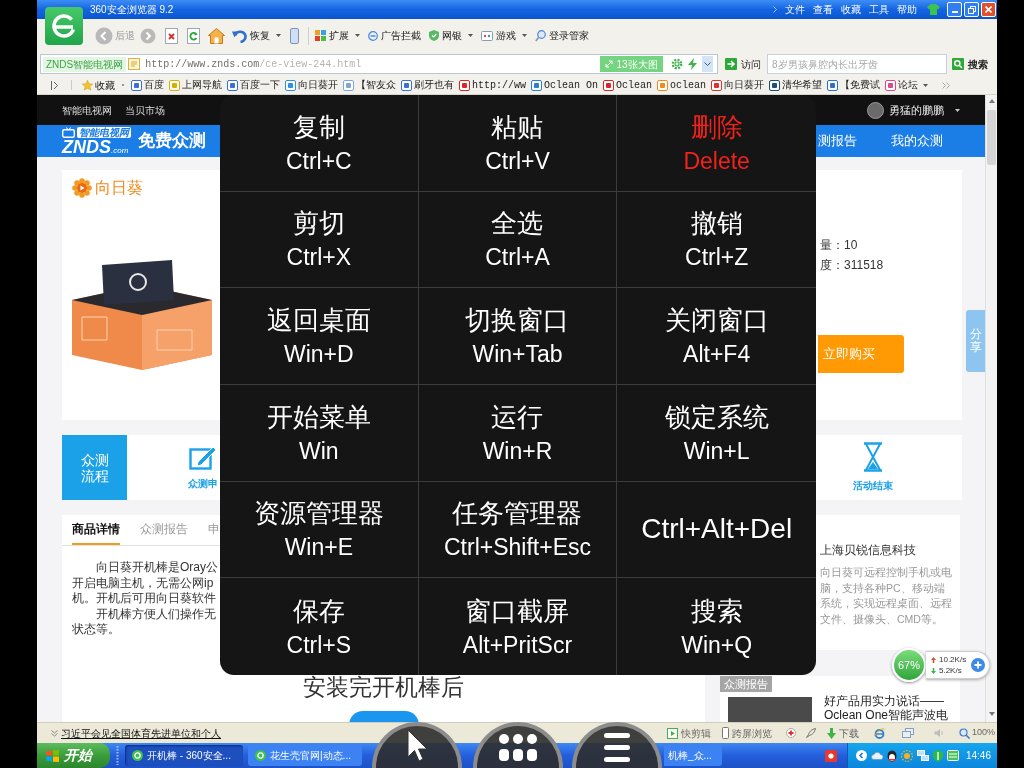  Describe the element at coordinates (823, 9) in the screenshot. I see `menu-item: 查看` at that location.